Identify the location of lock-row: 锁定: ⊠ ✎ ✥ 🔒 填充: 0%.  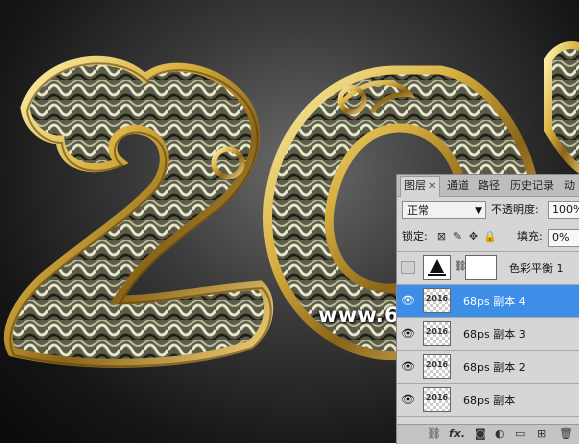
(488, 238).